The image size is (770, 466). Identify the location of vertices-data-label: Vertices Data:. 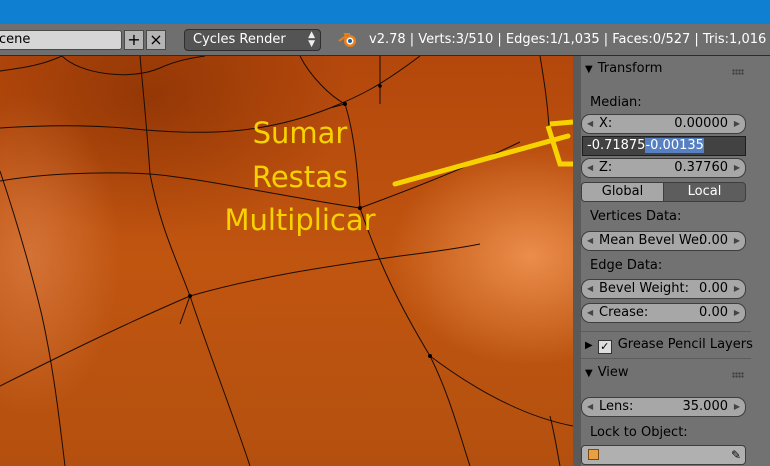
(636, 216).